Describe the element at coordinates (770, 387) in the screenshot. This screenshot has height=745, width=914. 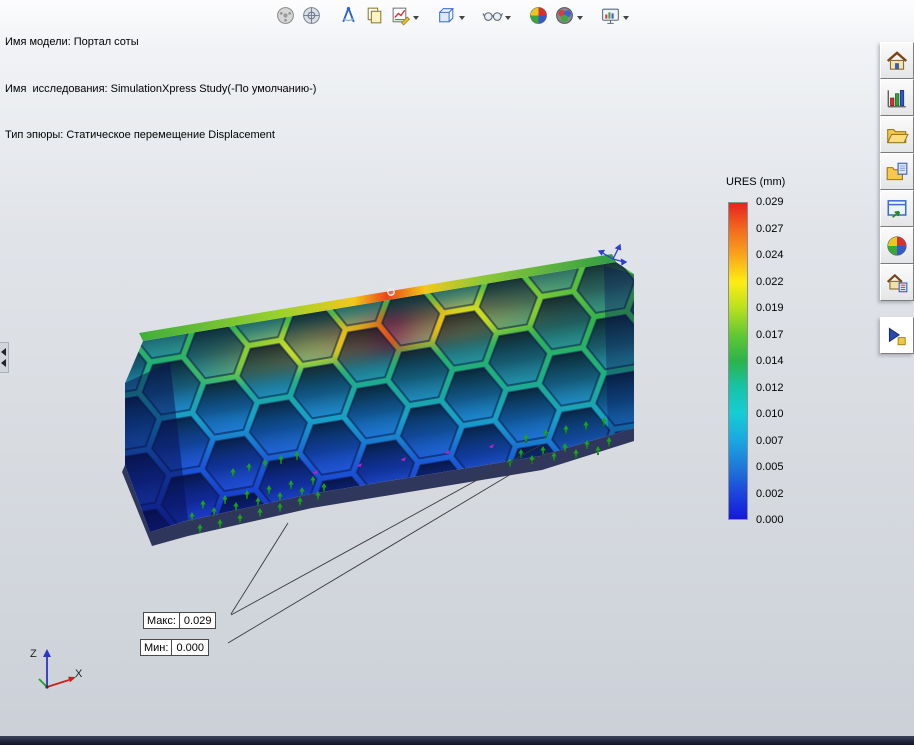
I see `legend-tick: 0.012` at that location.